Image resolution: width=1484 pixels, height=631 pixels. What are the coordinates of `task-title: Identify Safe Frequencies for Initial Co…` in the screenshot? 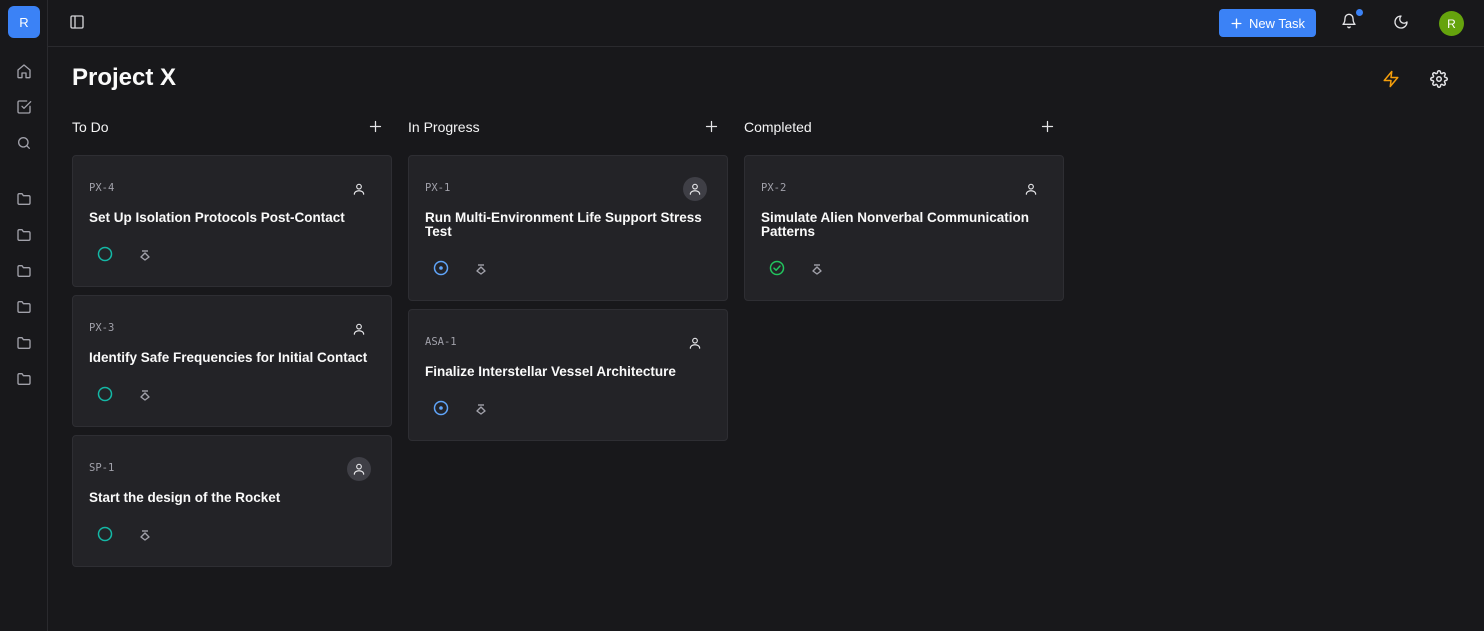 It's located at (228, 357).